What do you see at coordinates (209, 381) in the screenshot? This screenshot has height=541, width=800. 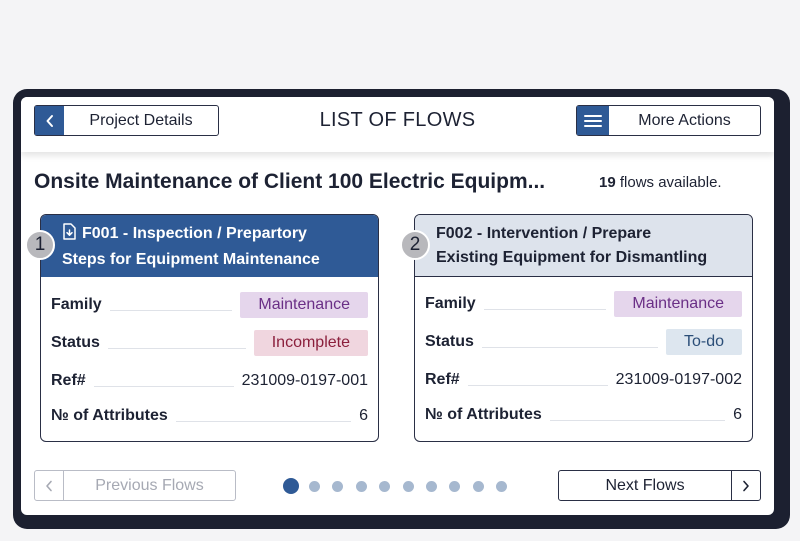 I see `ref-row: Ref# 231009-0197-001` at bounding box center [209, 381].